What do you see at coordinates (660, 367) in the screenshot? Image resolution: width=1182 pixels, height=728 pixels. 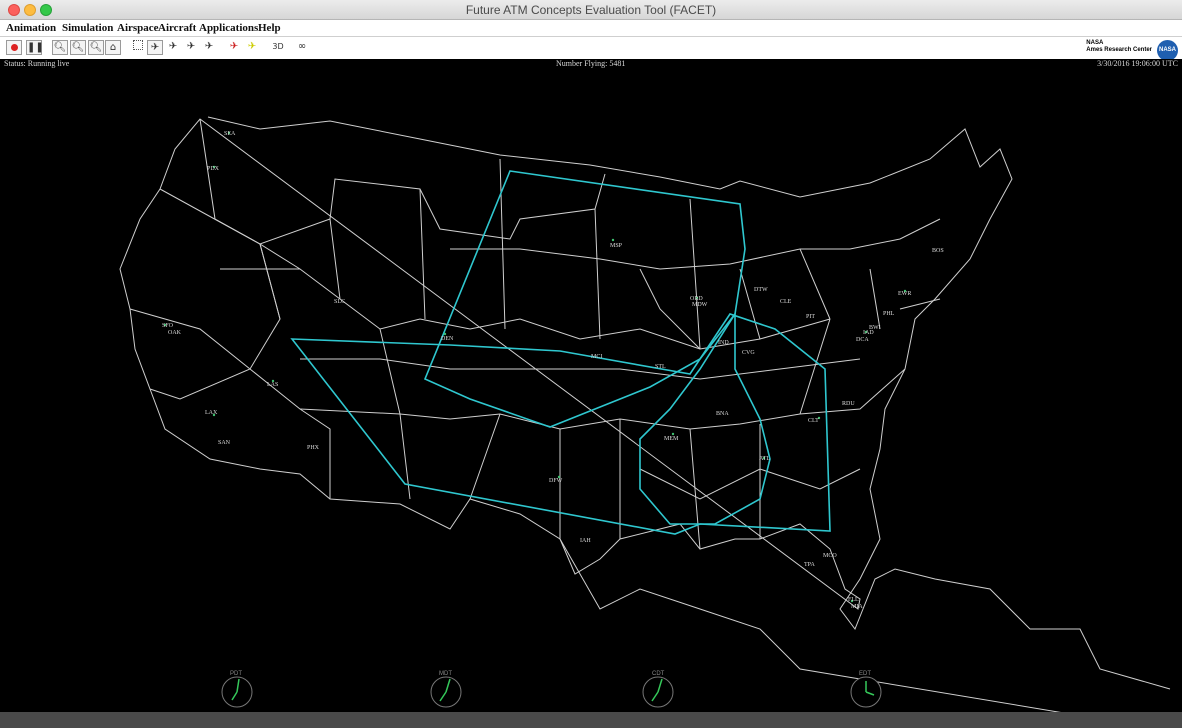 I see `airport-label: STL` at bounding box center [660, 367].